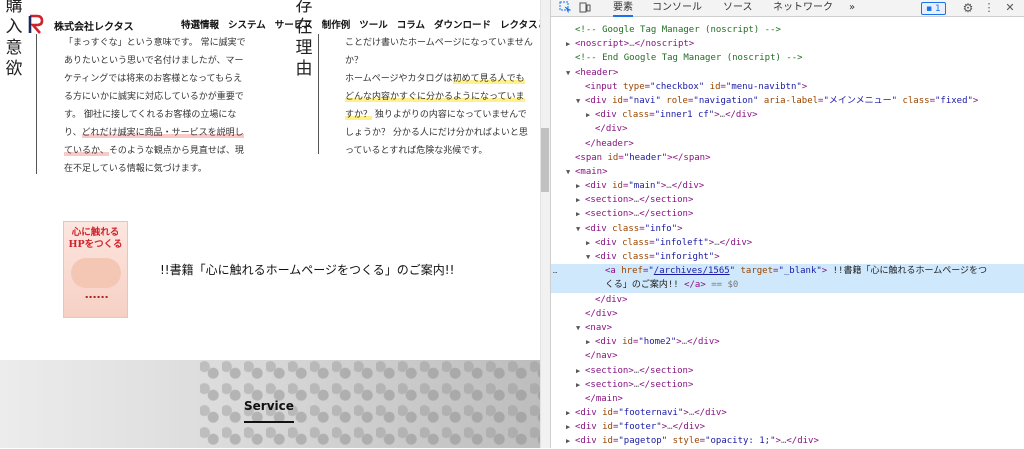 The height and width of the screenshot is (449, 1024). Describe the element at coordinates (657, 257) in the screenshot. I see `dom-node-markup: <div class="inforight">` at that location.